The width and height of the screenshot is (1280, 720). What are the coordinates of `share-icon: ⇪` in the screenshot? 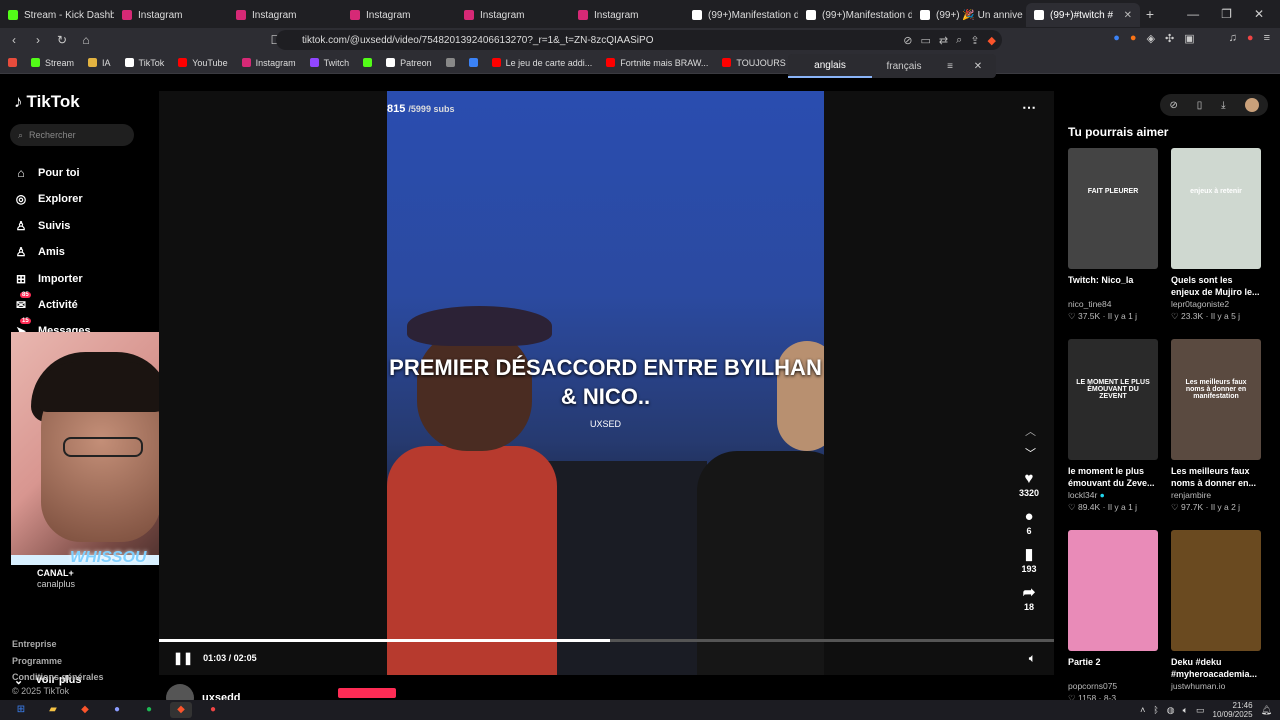 It's located at (974, 40).